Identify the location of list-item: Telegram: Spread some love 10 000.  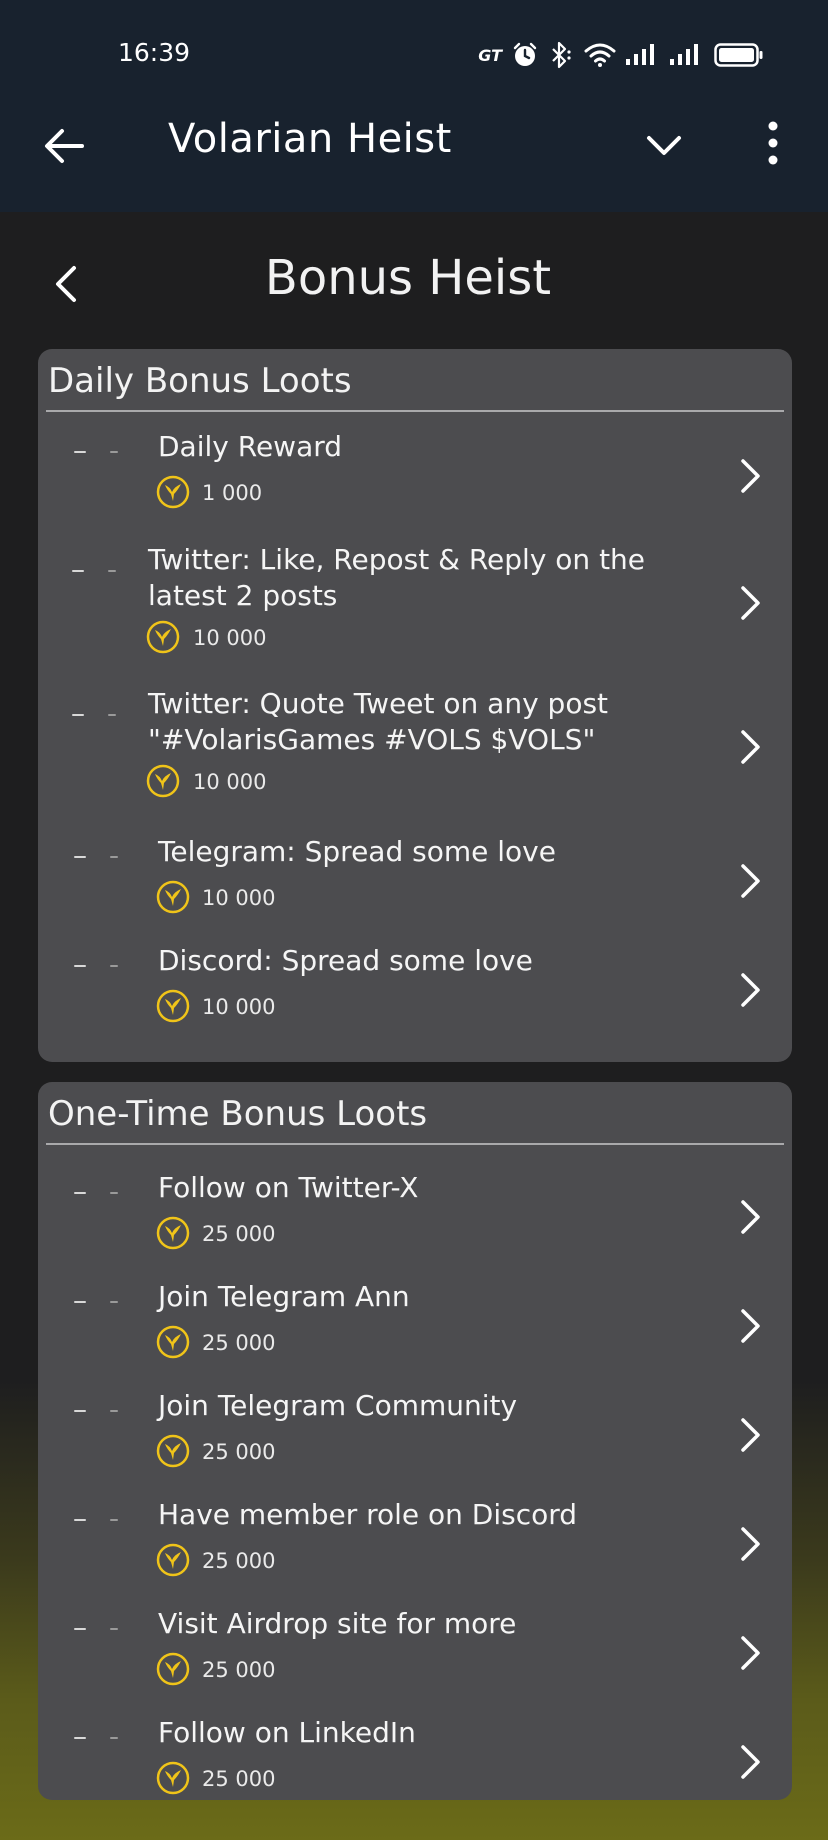
(415, 889).